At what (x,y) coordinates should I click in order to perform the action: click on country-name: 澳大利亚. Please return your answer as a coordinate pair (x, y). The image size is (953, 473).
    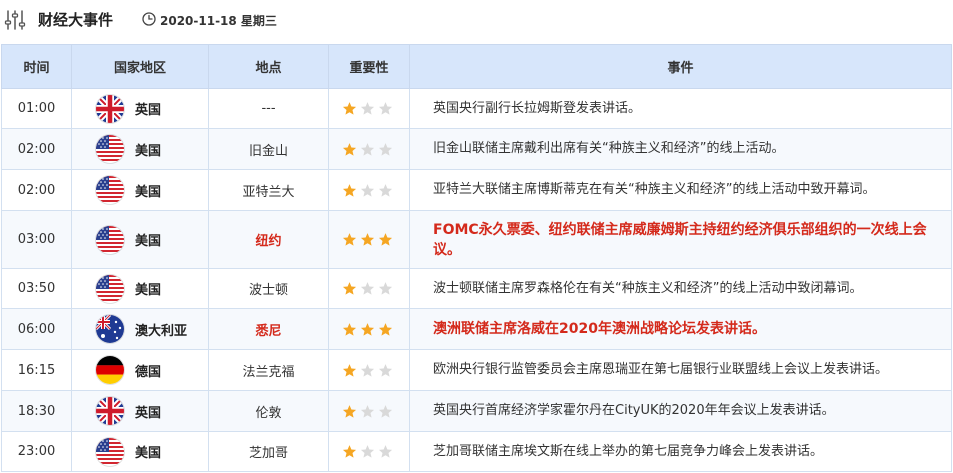
    Looking at the image, I should click on (161, 331).